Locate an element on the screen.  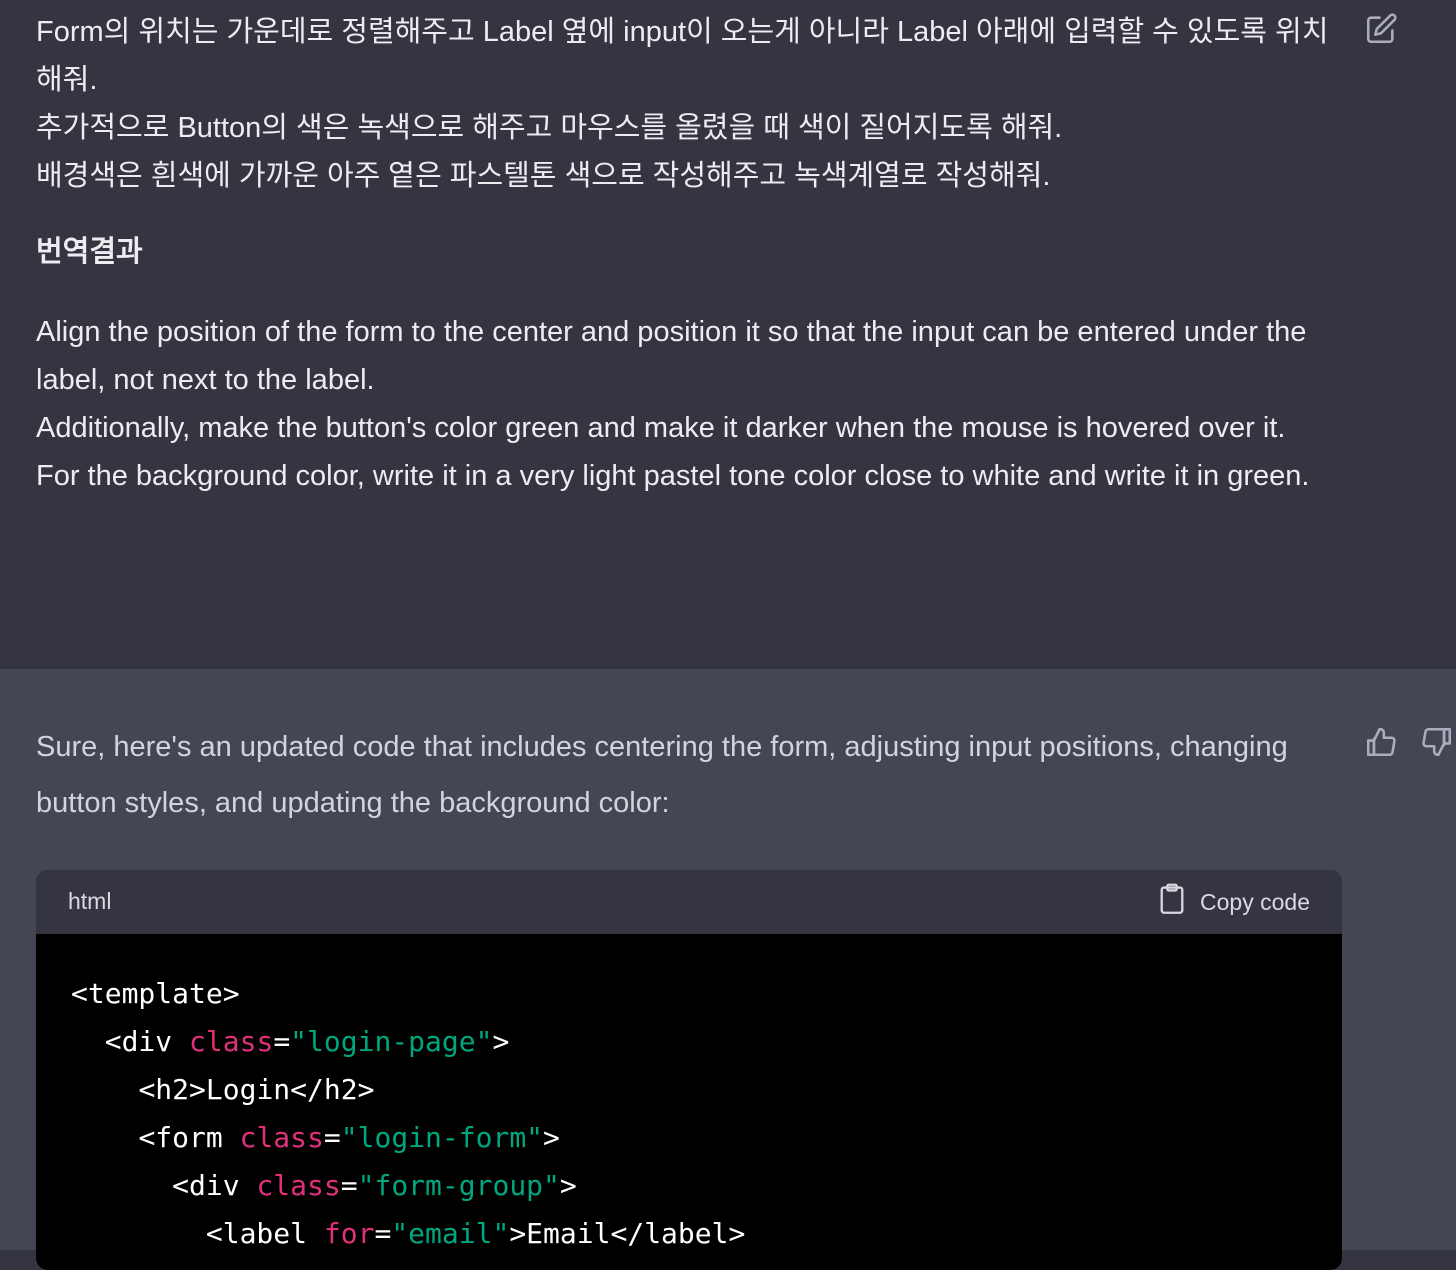
copy-code-button: Copy code is located at coordinates (1234, 902).